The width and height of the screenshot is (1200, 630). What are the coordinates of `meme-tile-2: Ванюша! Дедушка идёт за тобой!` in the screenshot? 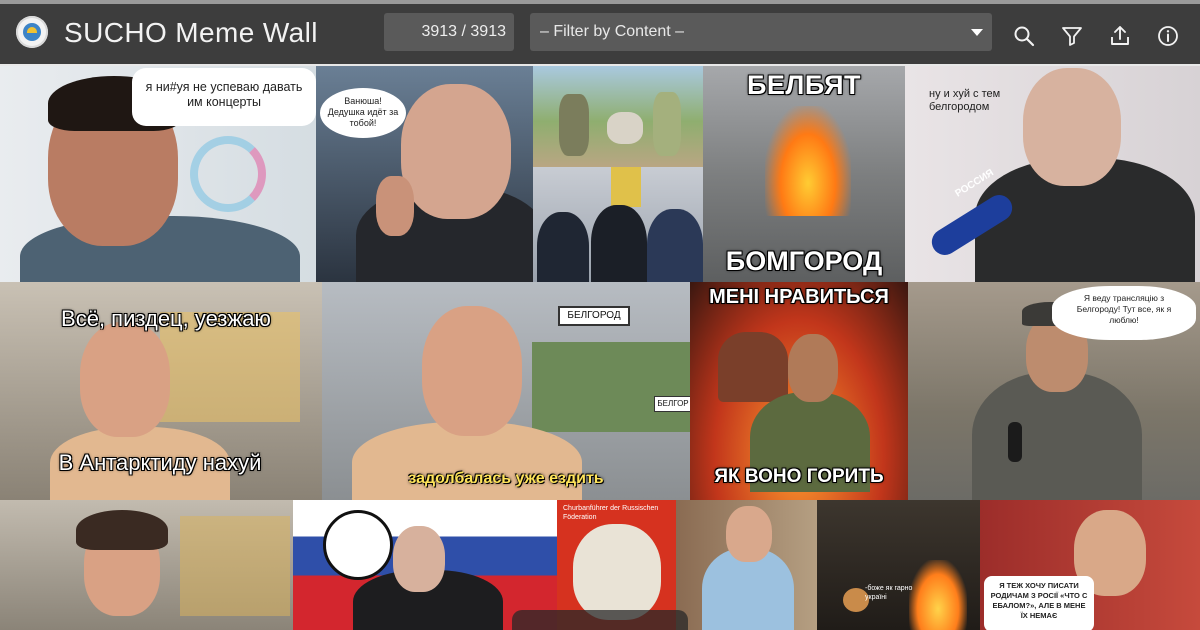 It's located at (424, 174).